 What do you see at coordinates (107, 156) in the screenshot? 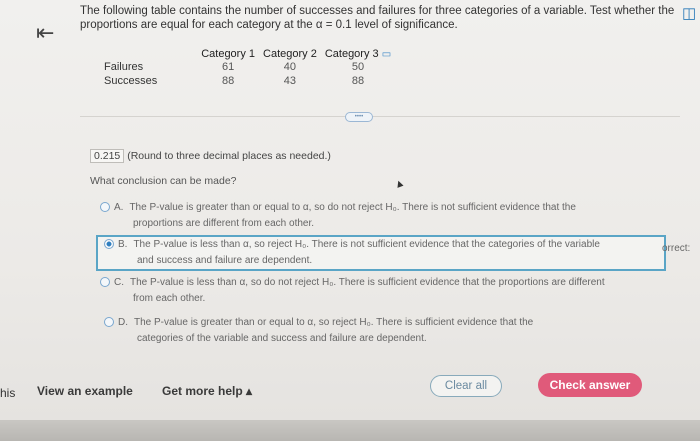
I see `answer-input: 0.215` at bounding box center [107, 156].